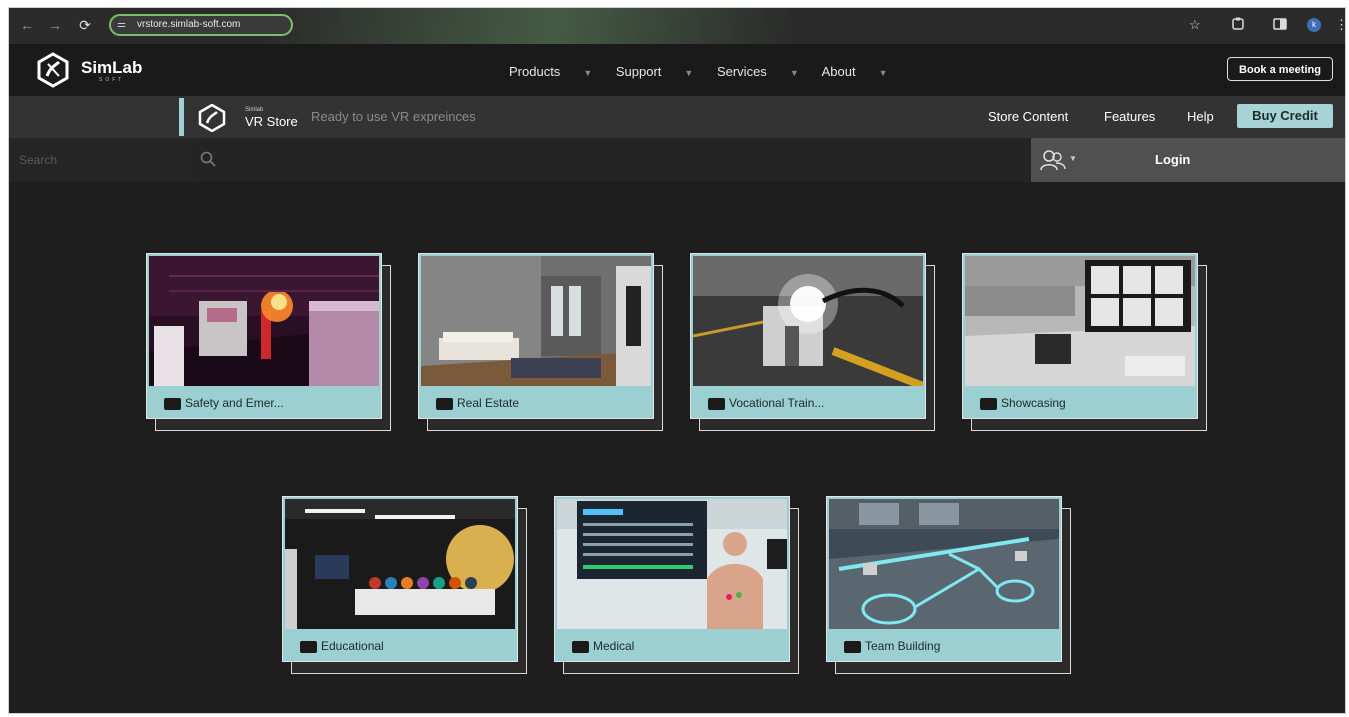 This screenshot has width=1349, height=717. I want to click on nav-about: About ▼, so click(855, 71).